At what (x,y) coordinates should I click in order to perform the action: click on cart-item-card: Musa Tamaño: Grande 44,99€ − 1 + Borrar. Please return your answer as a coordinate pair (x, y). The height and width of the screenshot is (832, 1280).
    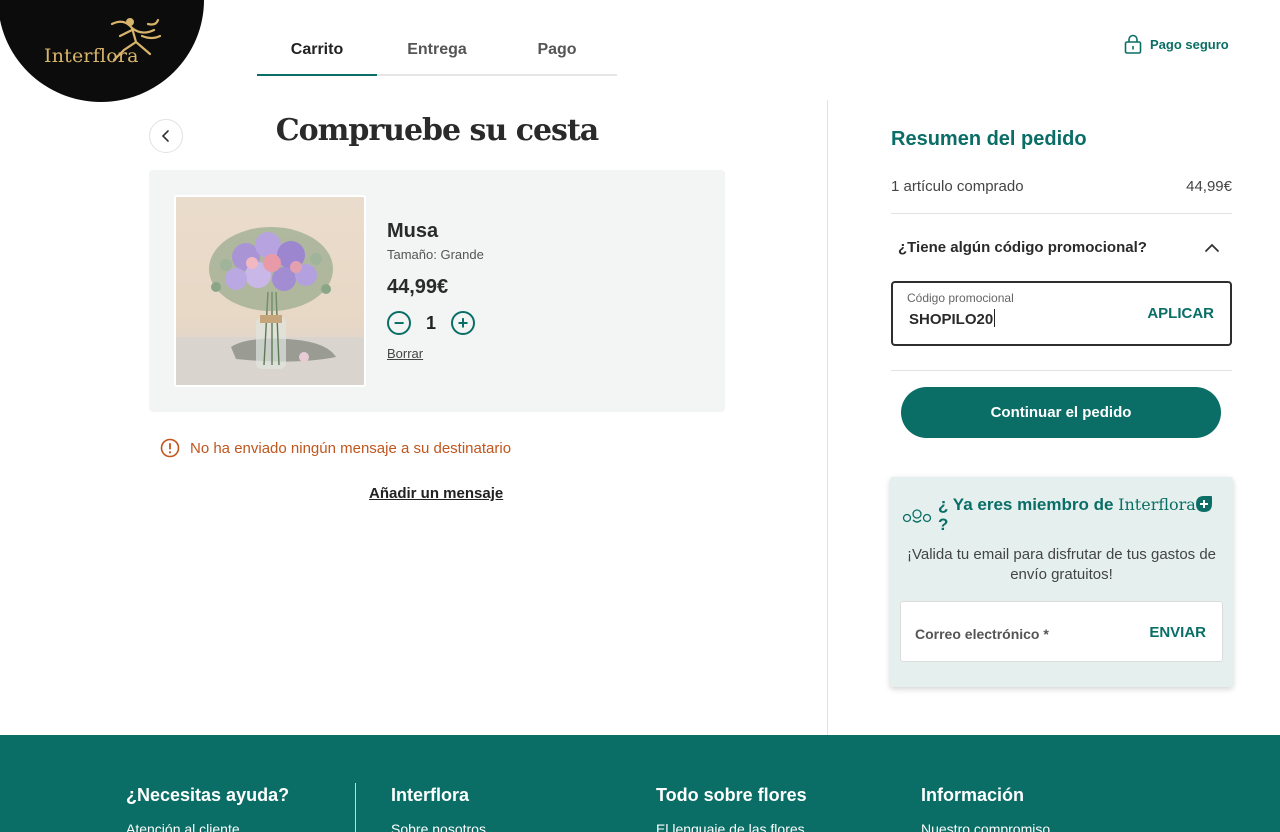
    Looking at the image, I should click on (437, 291).